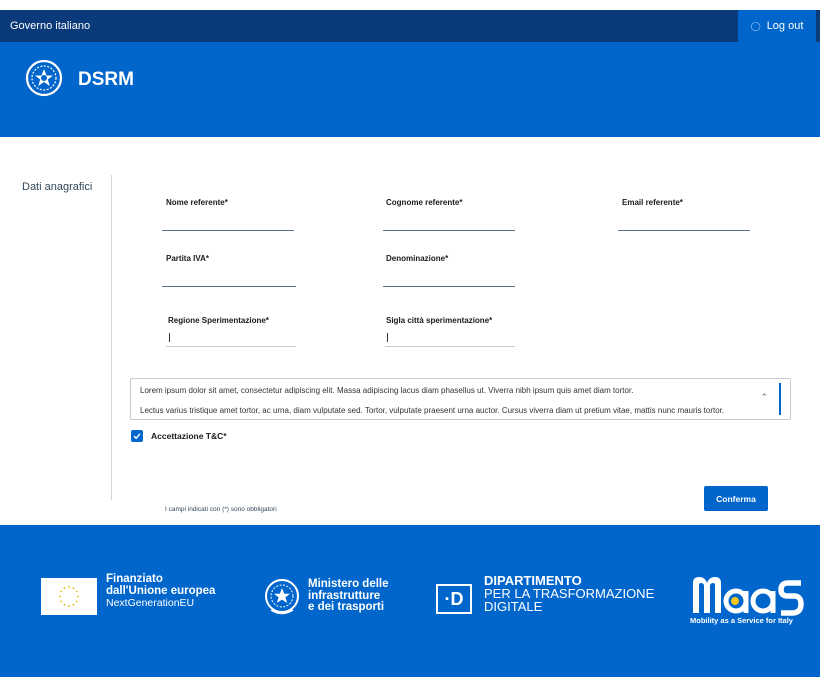 Image resolution: width=820 pixels, height=677 pixels. Describe the element at coordinates (449, 230) in the screenshot. I see `cognome-input` at that location.